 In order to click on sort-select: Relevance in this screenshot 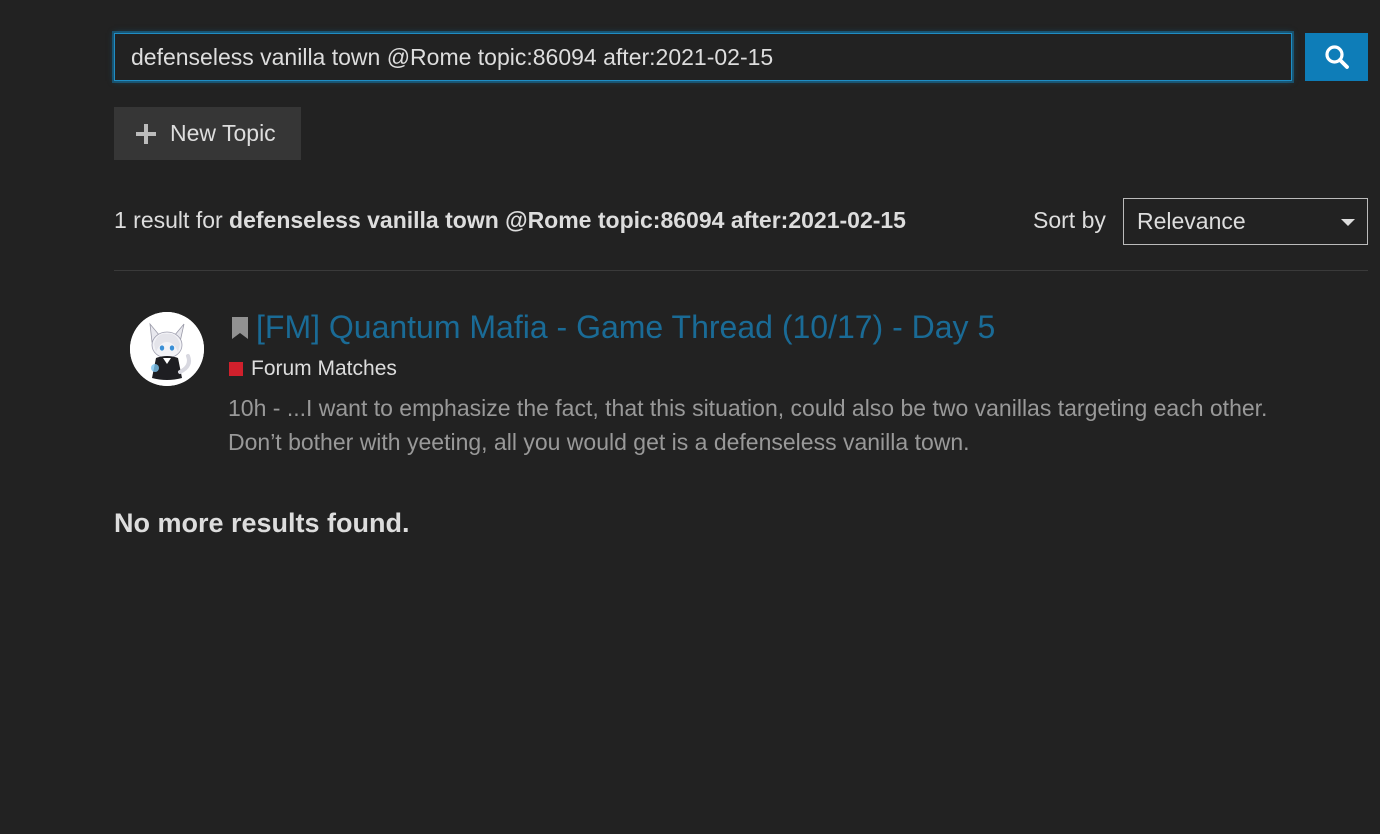, I will do `click(1245, 221)`.